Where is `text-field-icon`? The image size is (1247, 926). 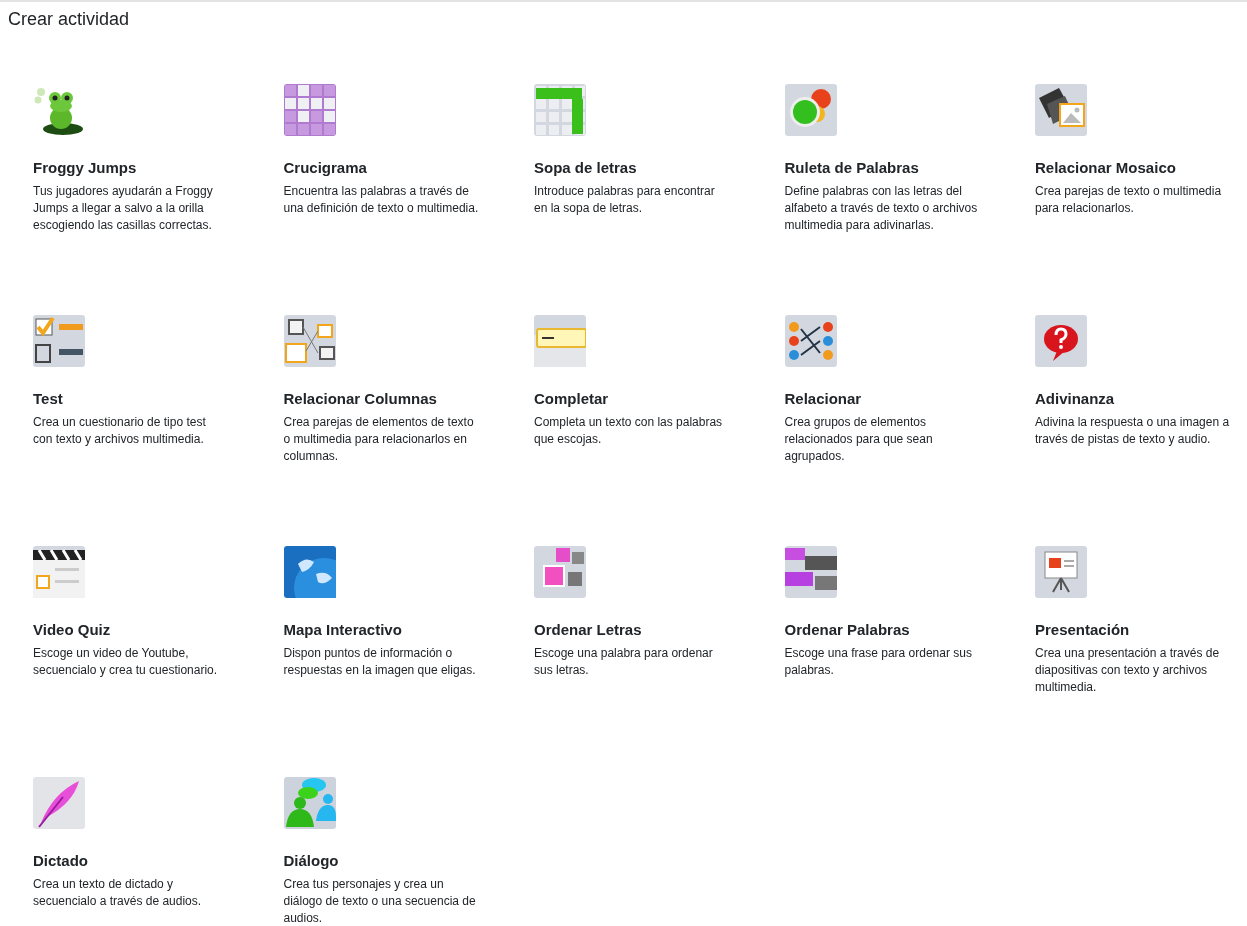
text-field-icon is located at coordinates (560, 341).